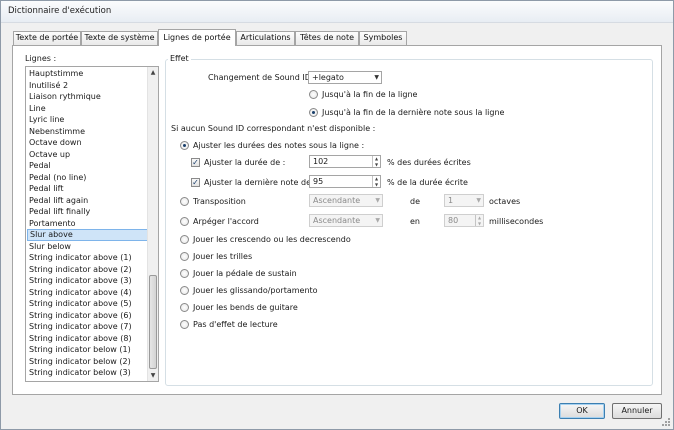  Describe the element at coordinates (87, 178) in the screenshot. I see `list-item: Pedal (no line)` at that location.